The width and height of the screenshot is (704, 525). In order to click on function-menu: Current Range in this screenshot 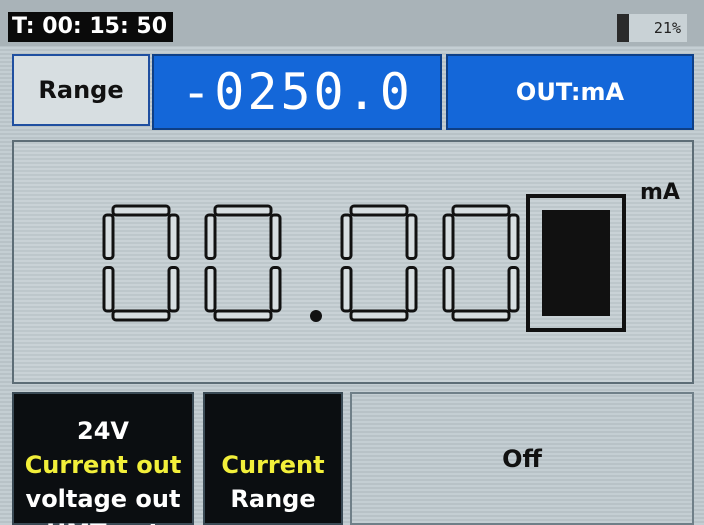, I will do `click(273, 458)`.